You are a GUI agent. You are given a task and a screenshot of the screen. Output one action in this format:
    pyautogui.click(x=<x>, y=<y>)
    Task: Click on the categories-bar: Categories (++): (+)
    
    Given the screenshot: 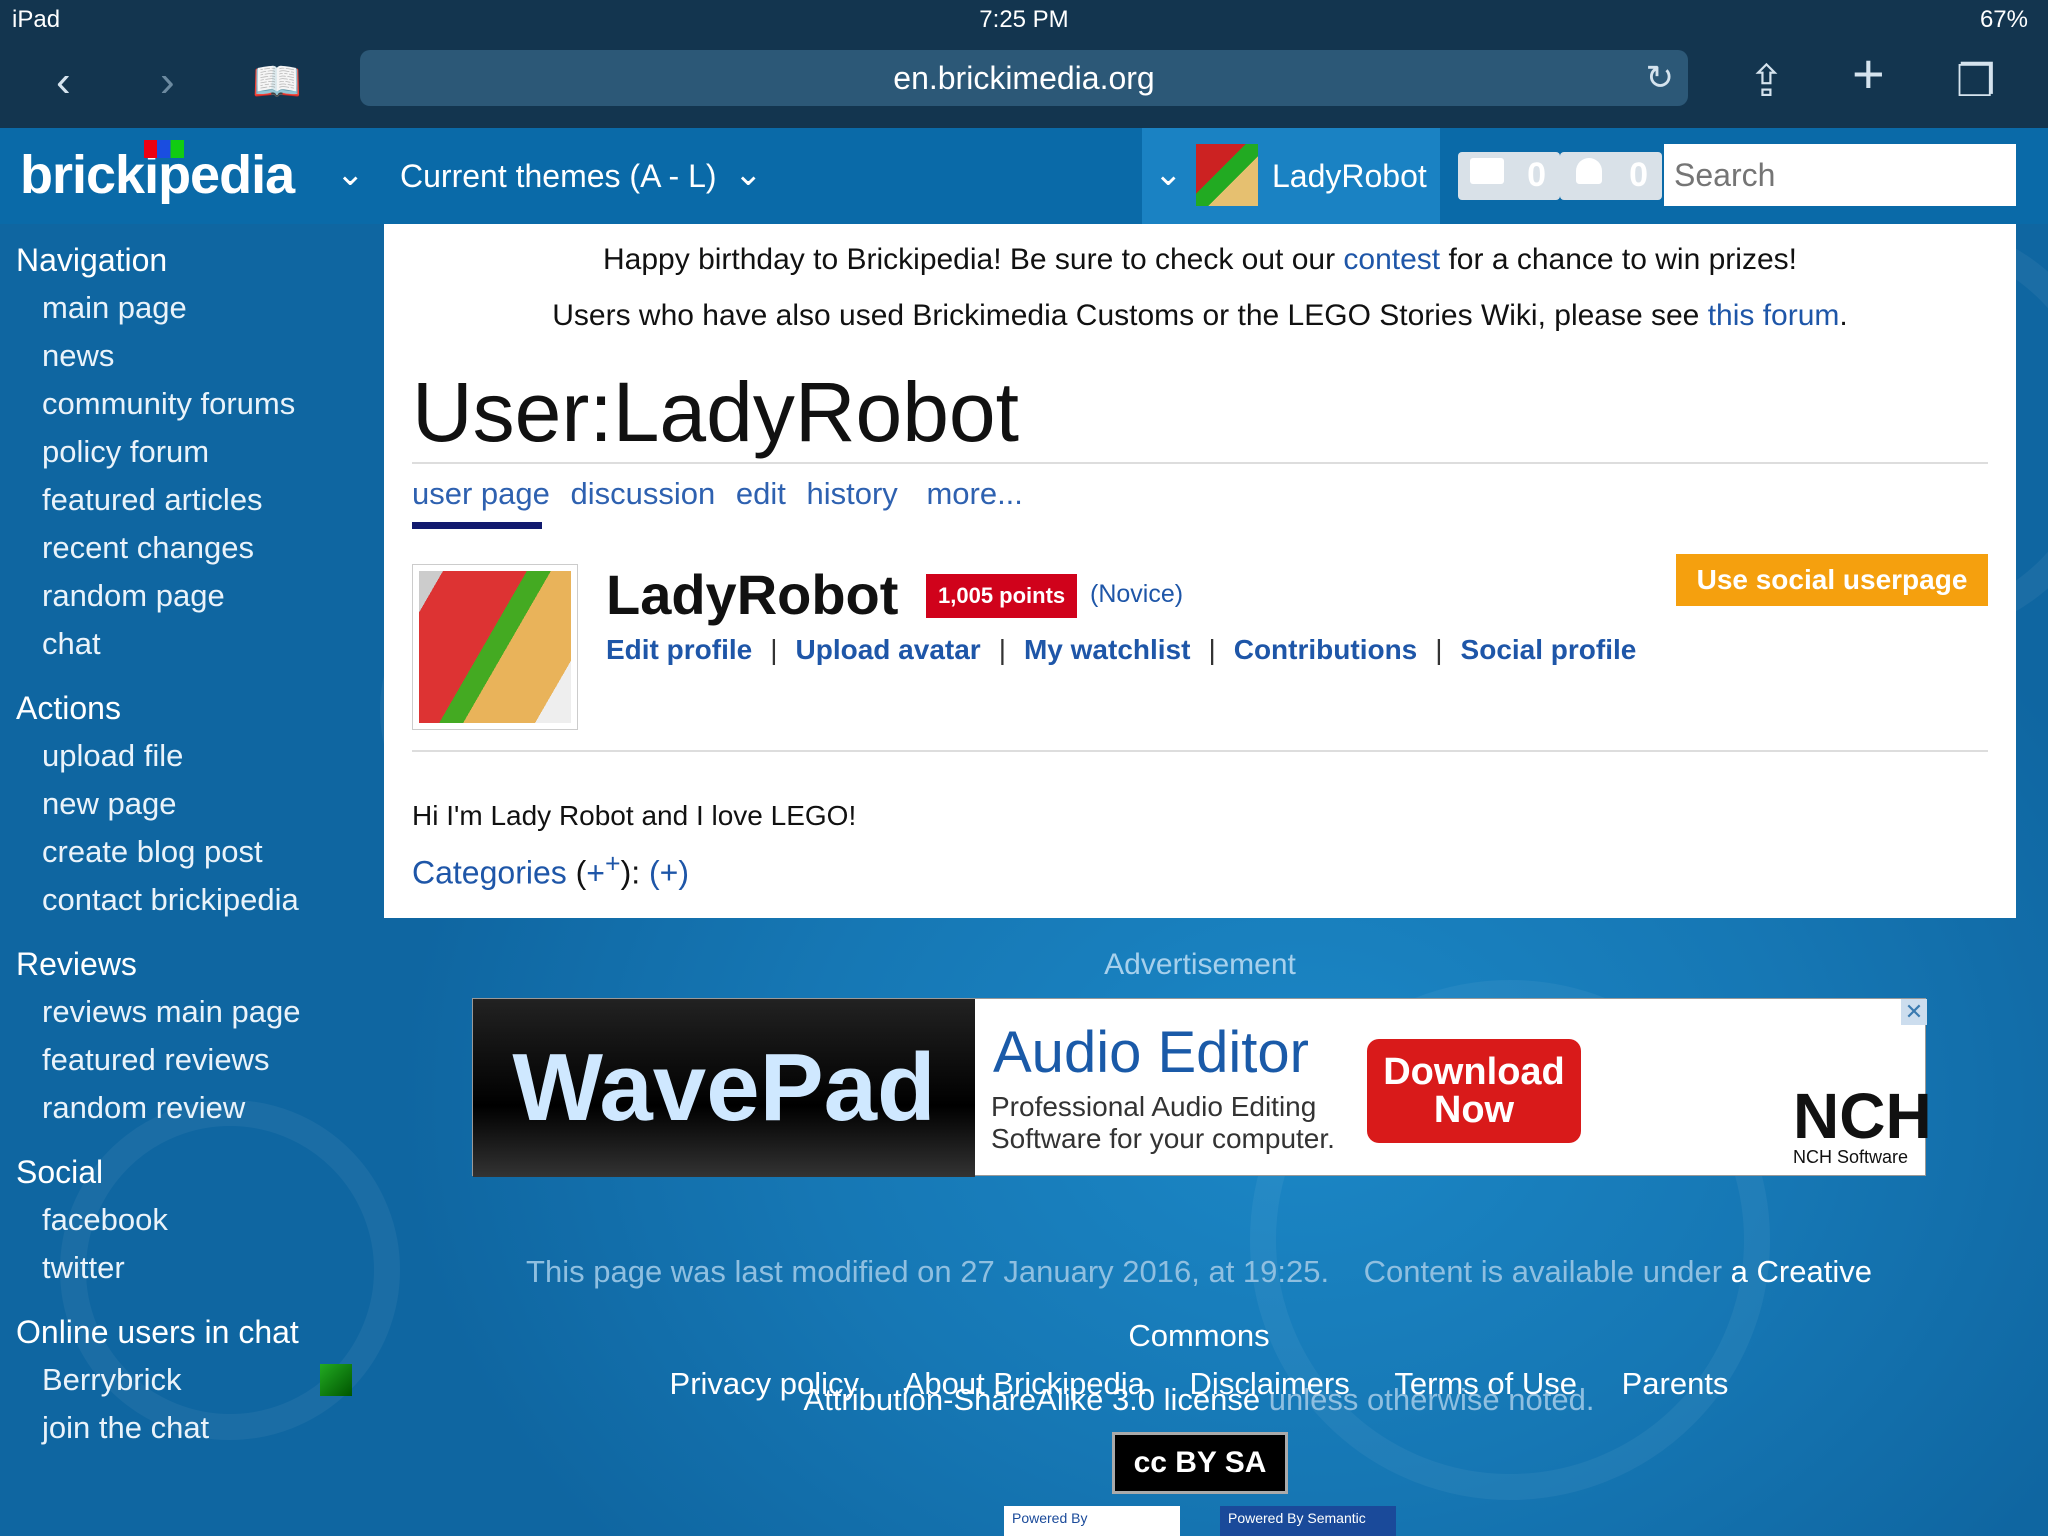 What is the action you would take?
    pyautogui.click(x=550, y=870)
    